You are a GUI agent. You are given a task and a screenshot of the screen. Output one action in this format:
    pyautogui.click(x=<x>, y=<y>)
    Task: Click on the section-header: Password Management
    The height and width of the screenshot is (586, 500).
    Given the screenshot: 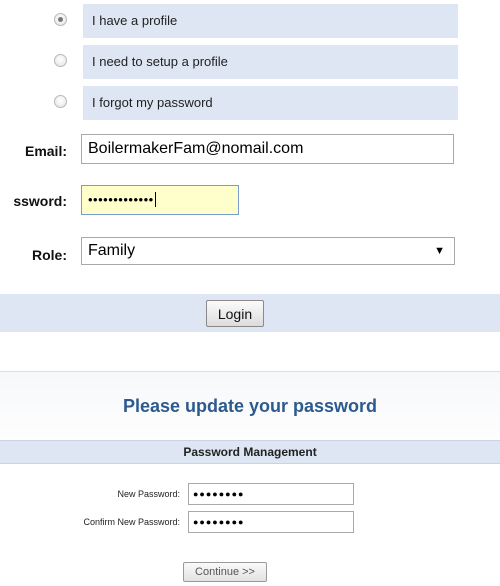 What is the action you would take?
    pyautogui.click(x=250, y=452)
    